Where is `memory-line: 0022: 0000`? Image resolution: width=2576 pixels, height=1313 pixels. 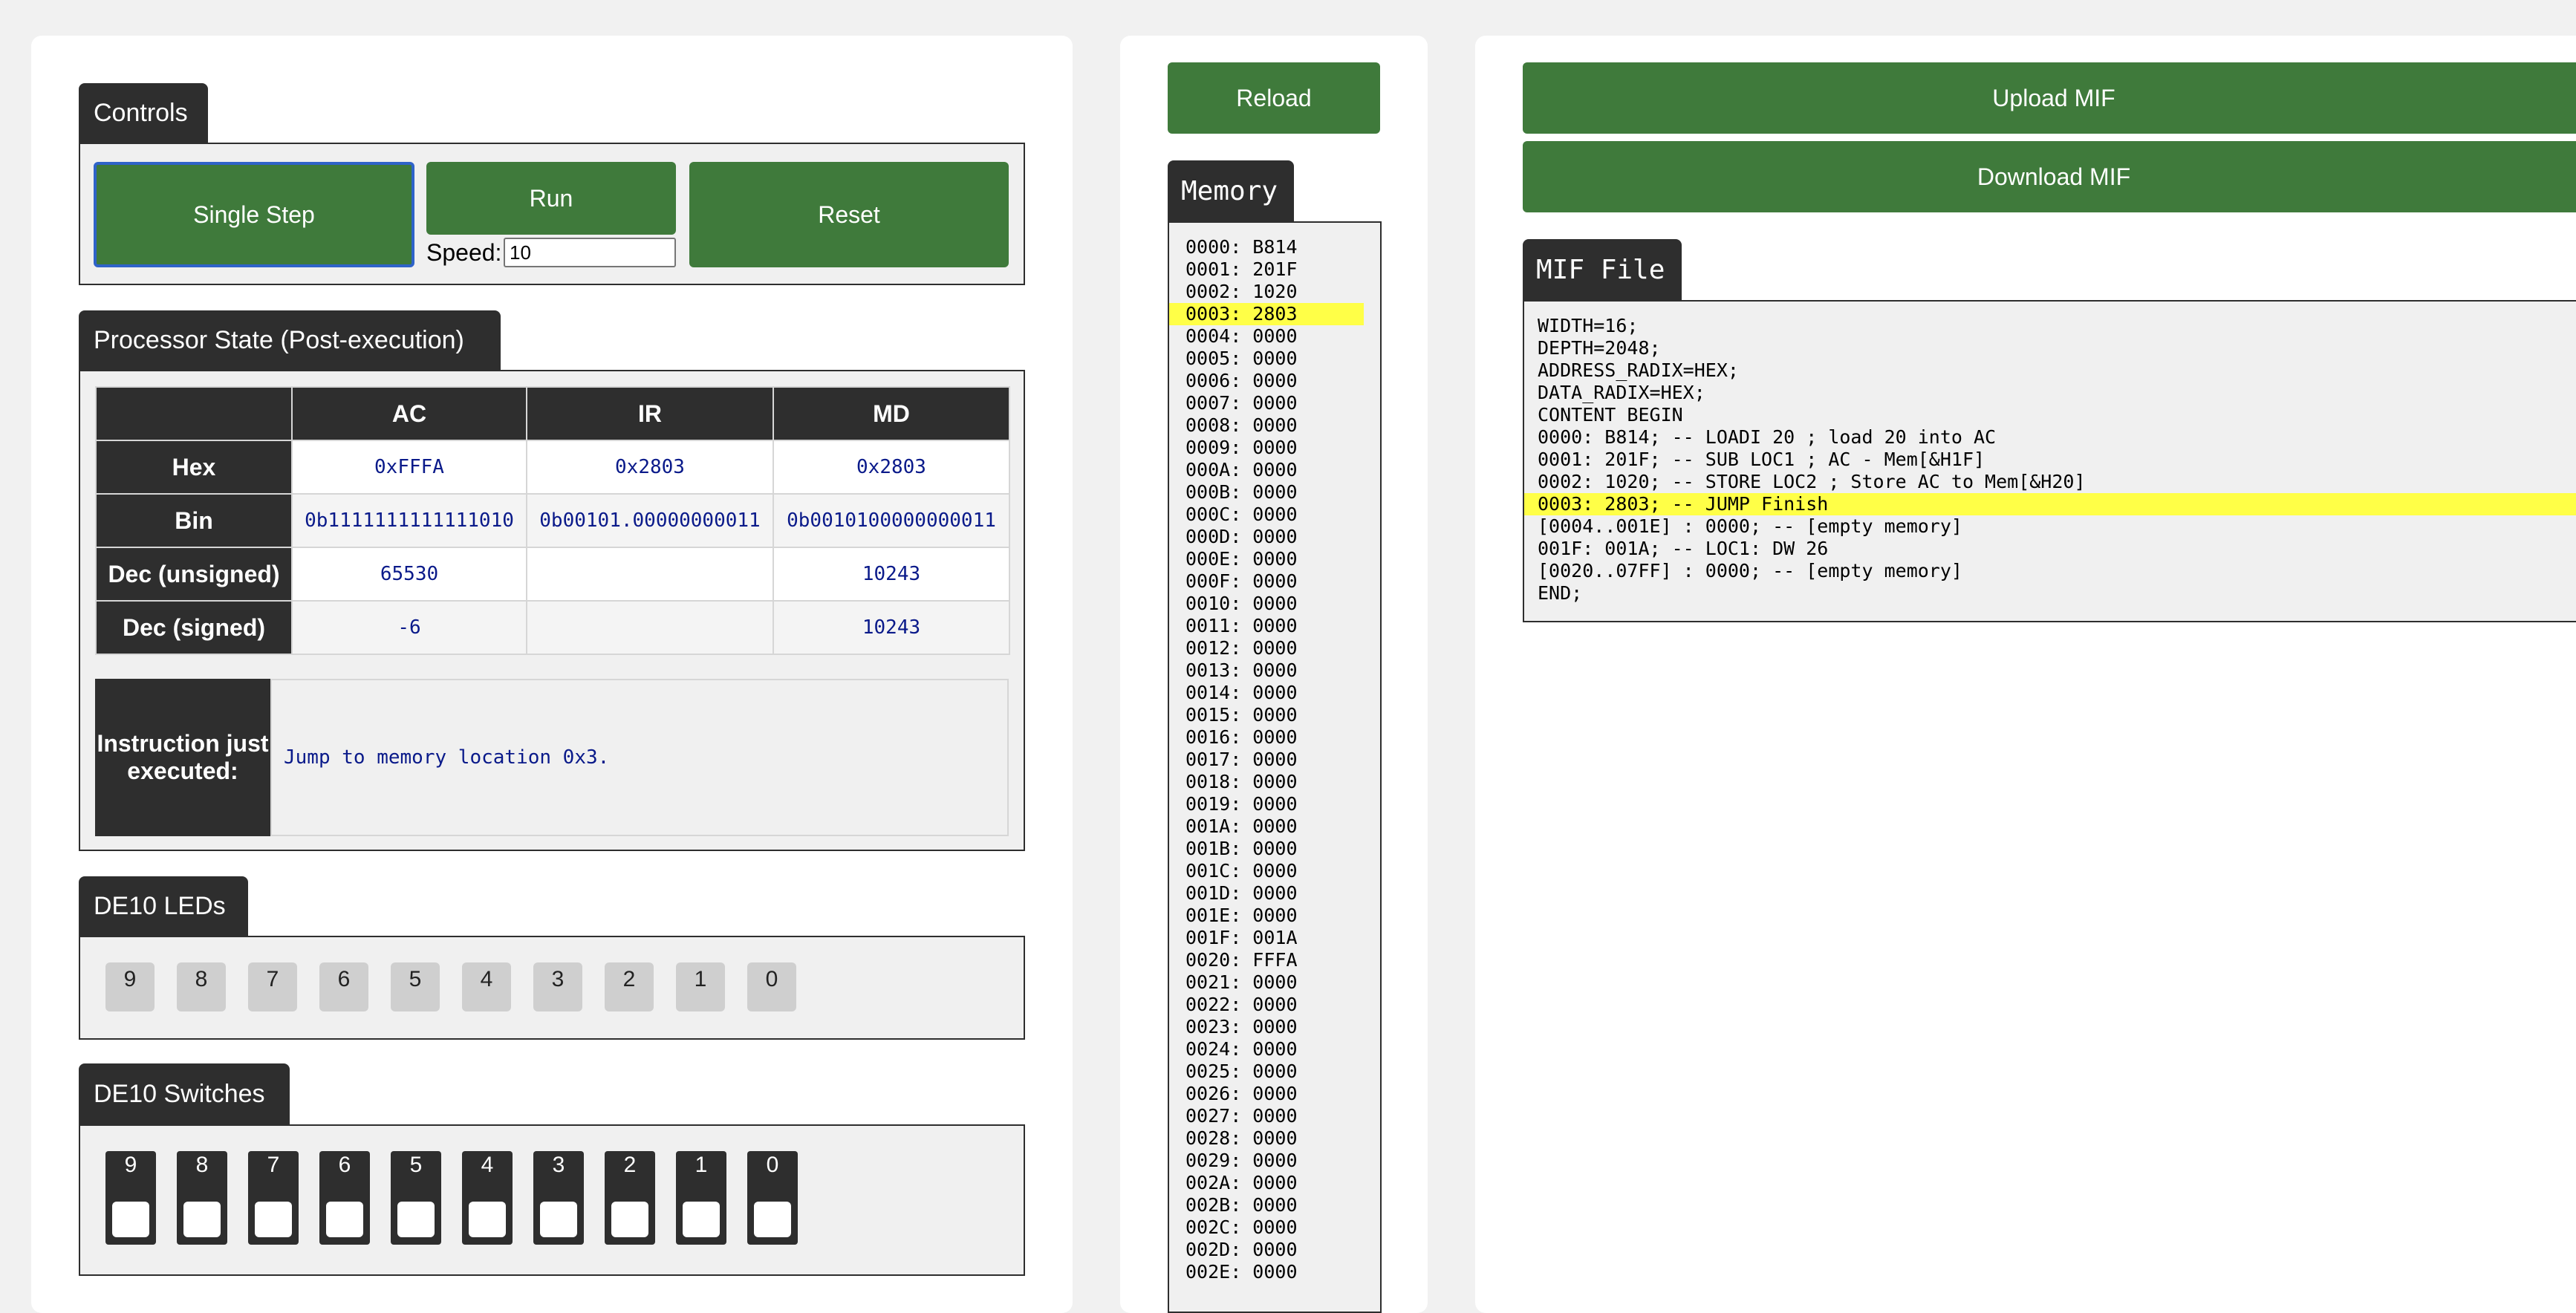 memory-line: 0022: 0000 is located at coordinates (1241, 1005).